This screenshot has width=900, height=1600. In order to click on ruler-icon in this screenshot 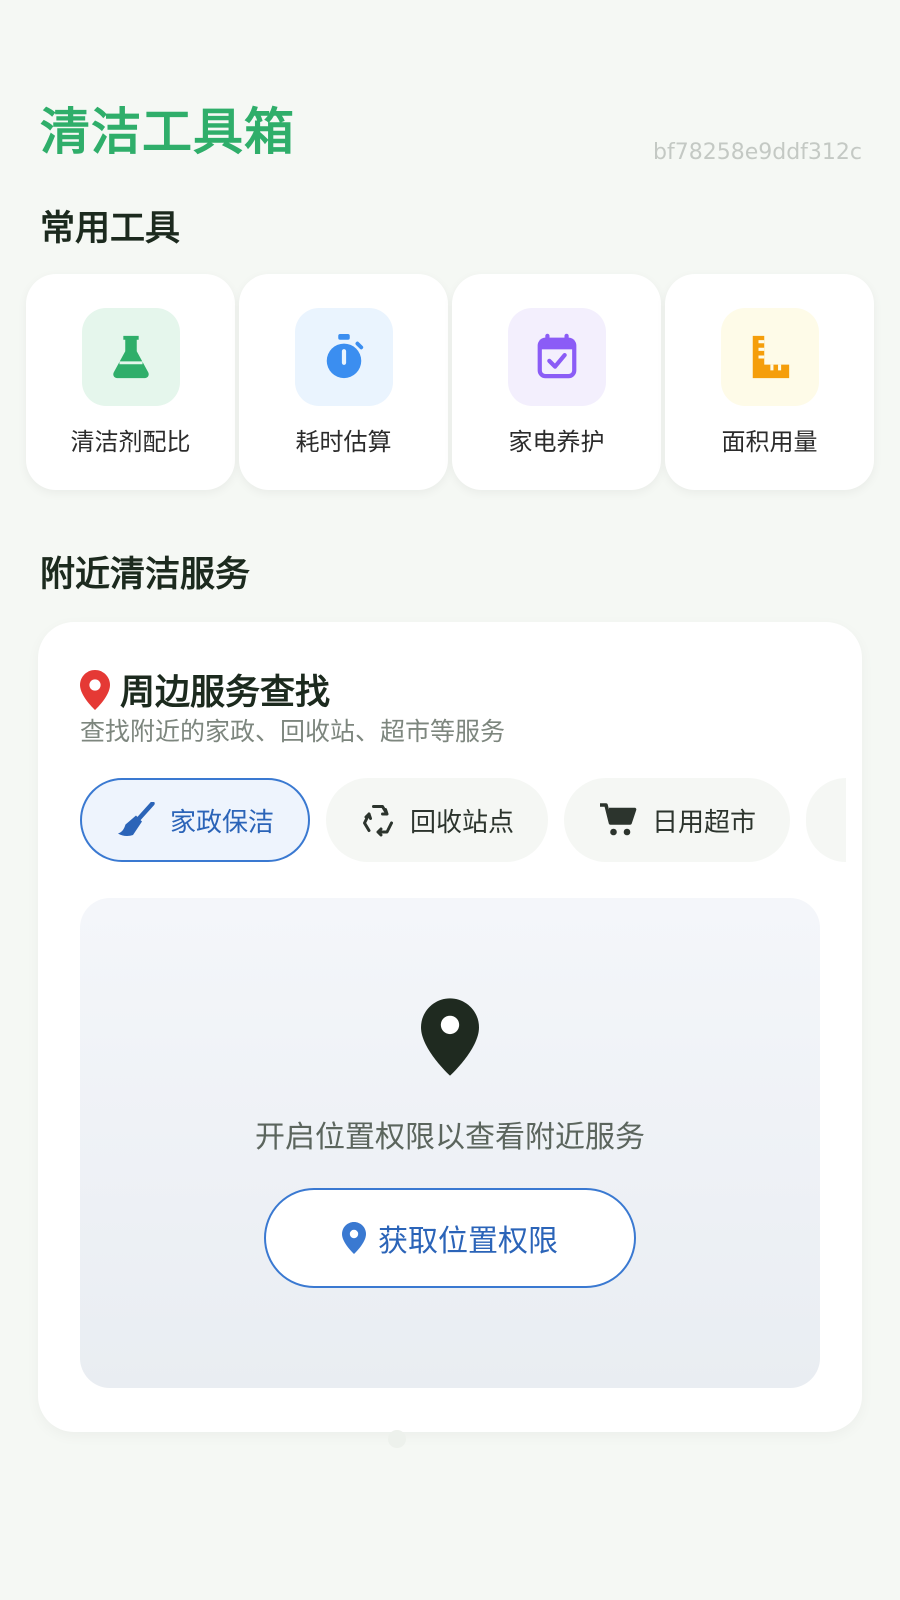, I will do `click(770, 357)`.